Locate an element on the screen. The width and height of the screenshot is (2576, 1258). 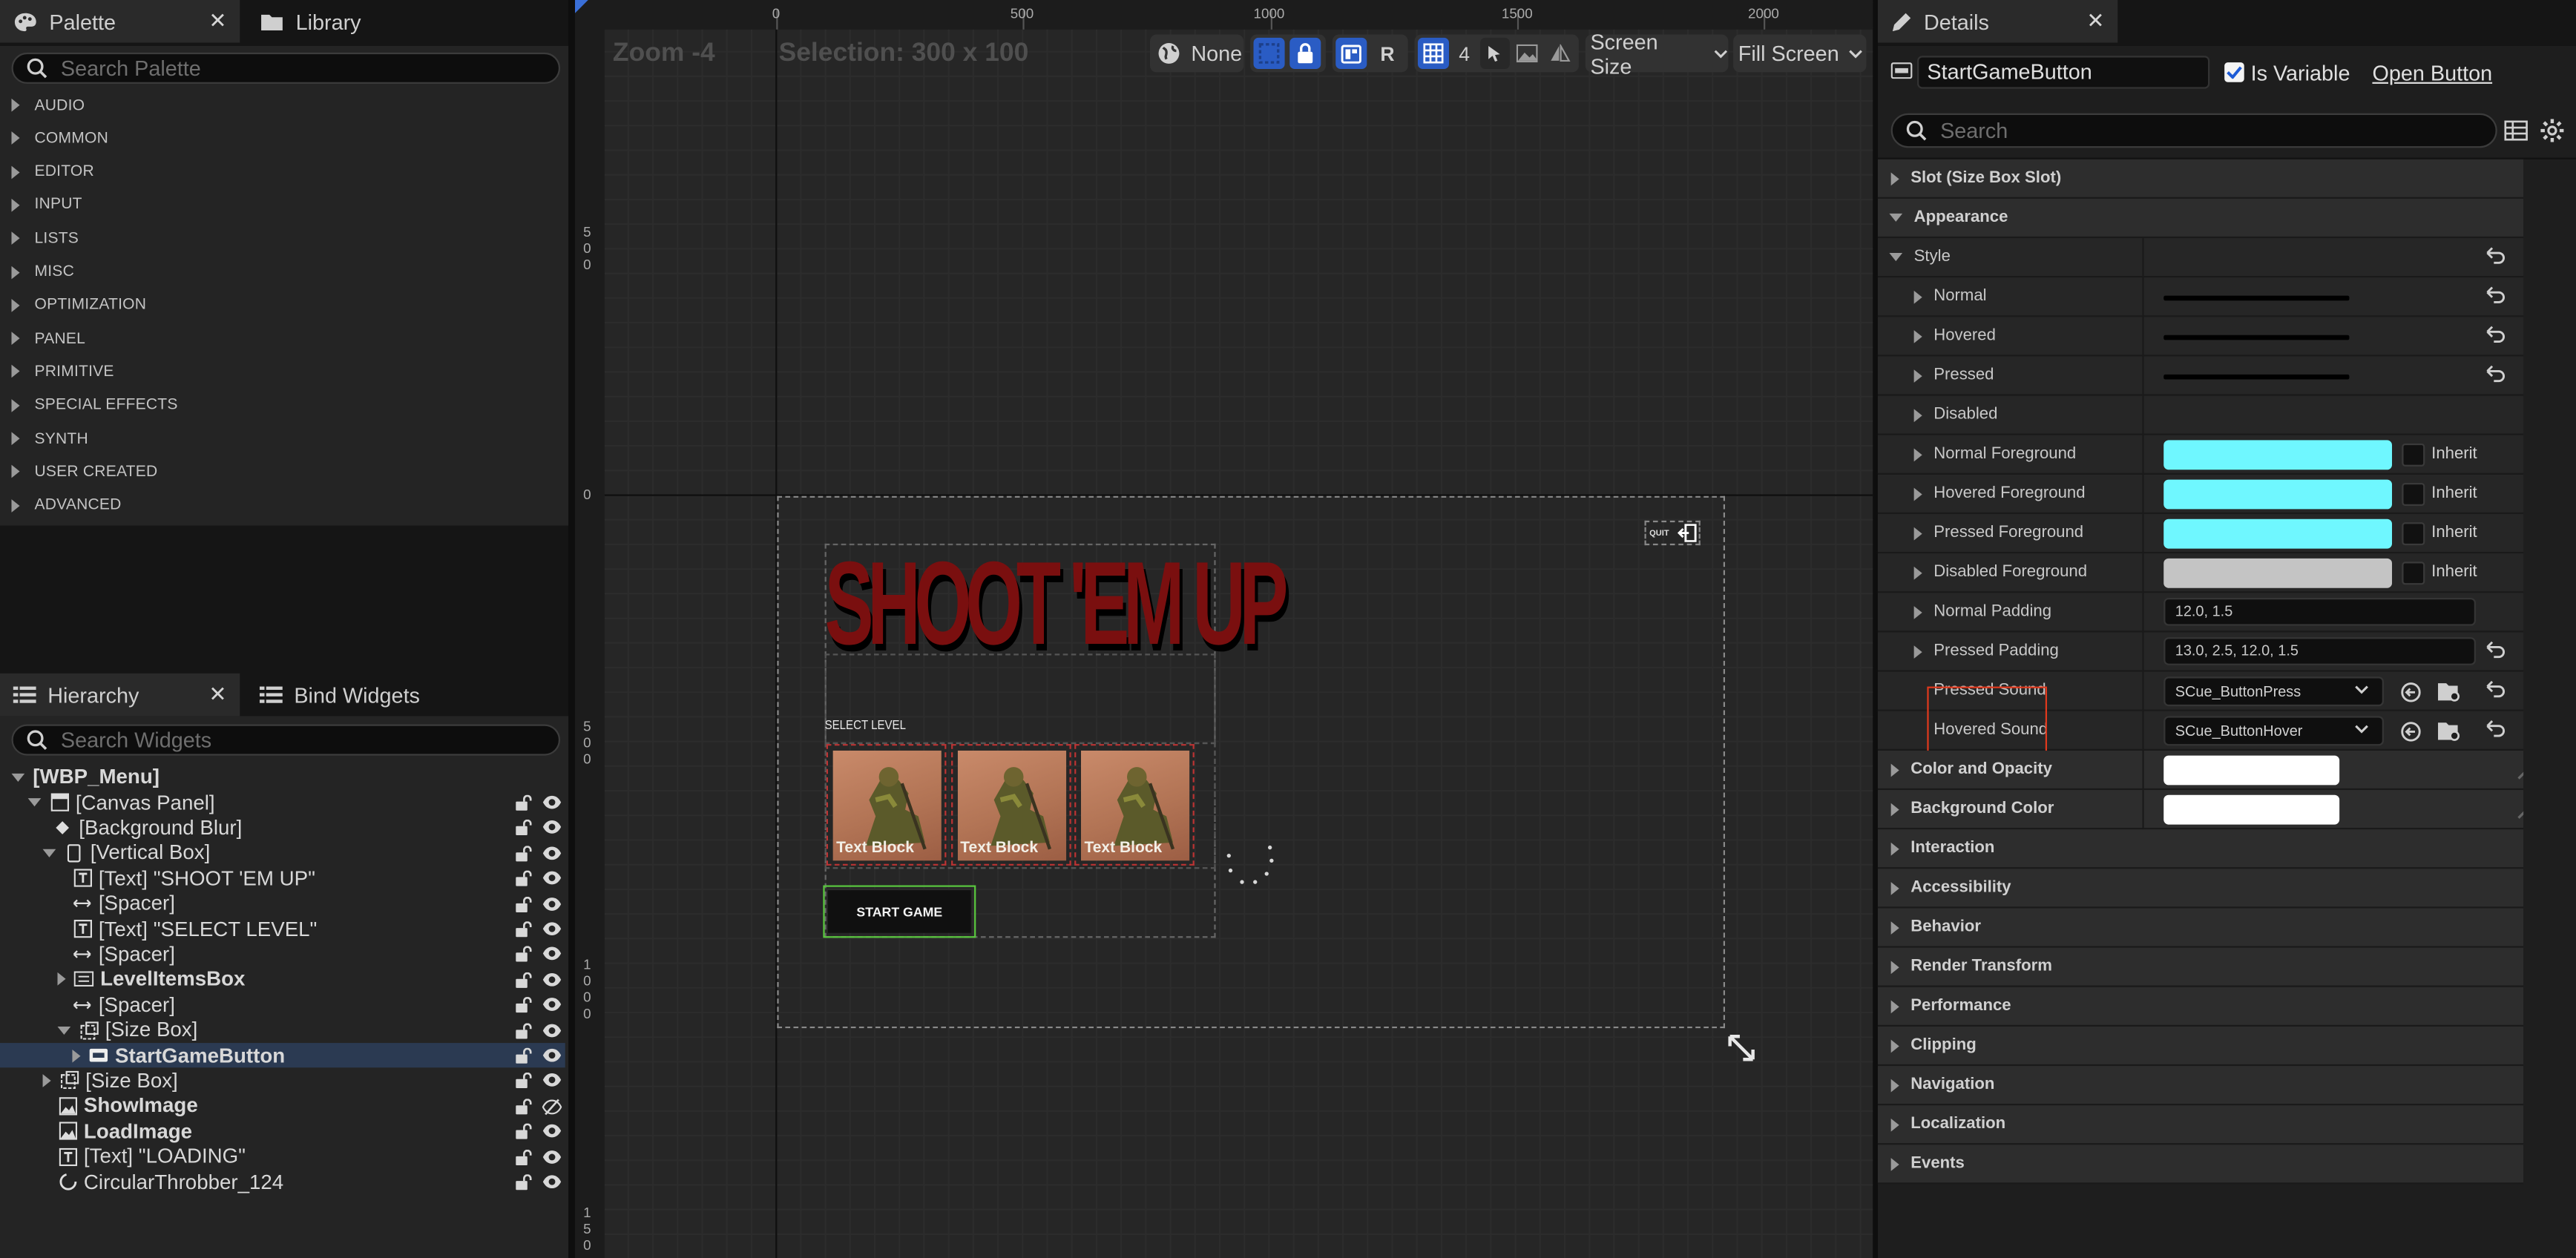
tab-details: Details ✕ is located at coordinates (1997, 21).